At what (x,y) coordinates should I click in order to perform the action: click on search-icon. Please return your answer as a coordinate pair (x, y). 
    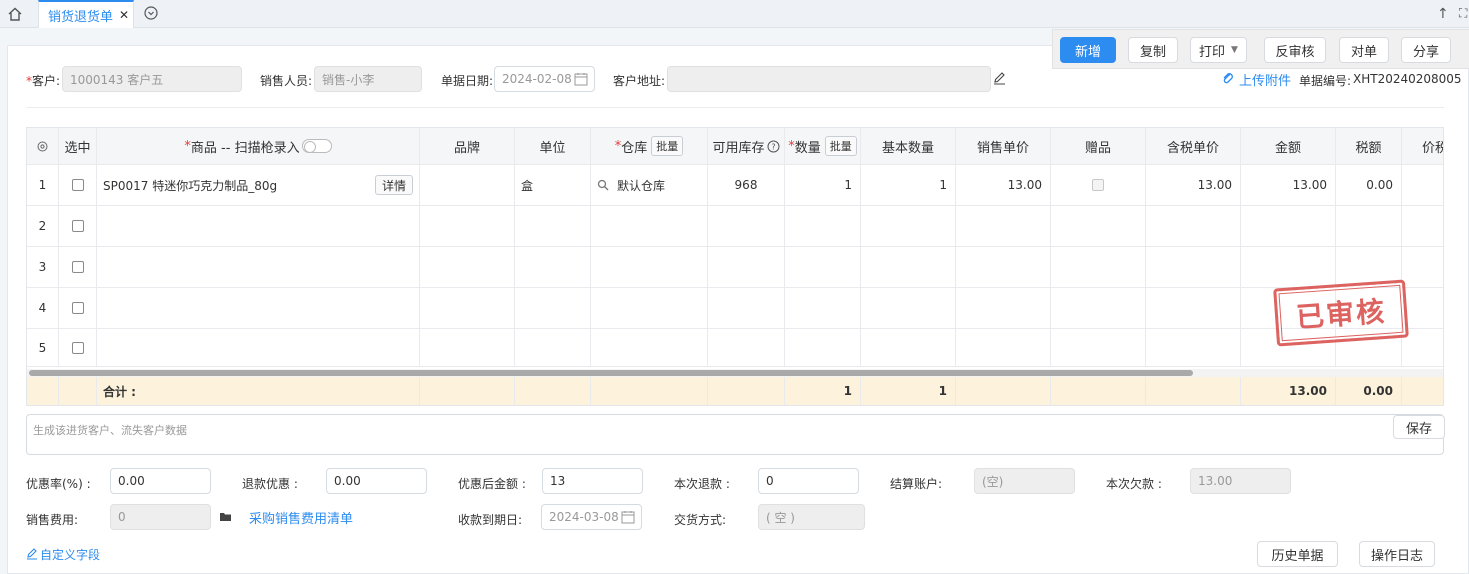
    Looking at the image, I should click on (603, 185).